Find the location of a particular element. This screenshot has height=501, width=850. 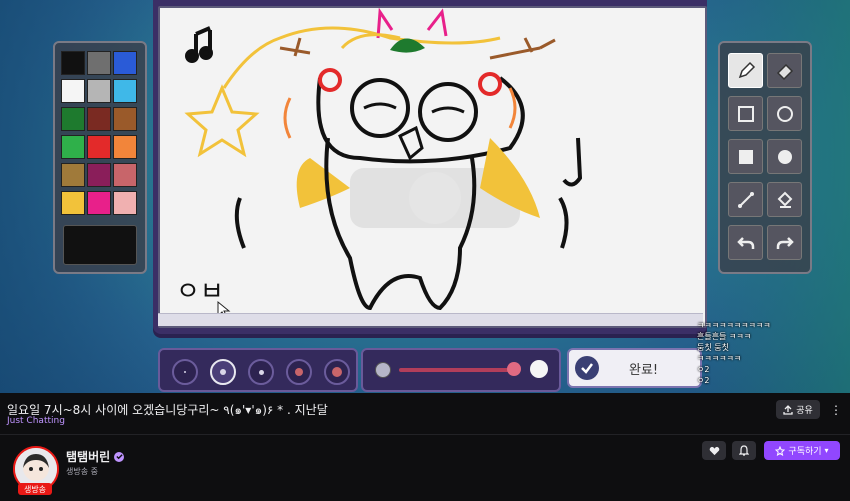

slider-min-indicator is located at coordinates (383, 370).